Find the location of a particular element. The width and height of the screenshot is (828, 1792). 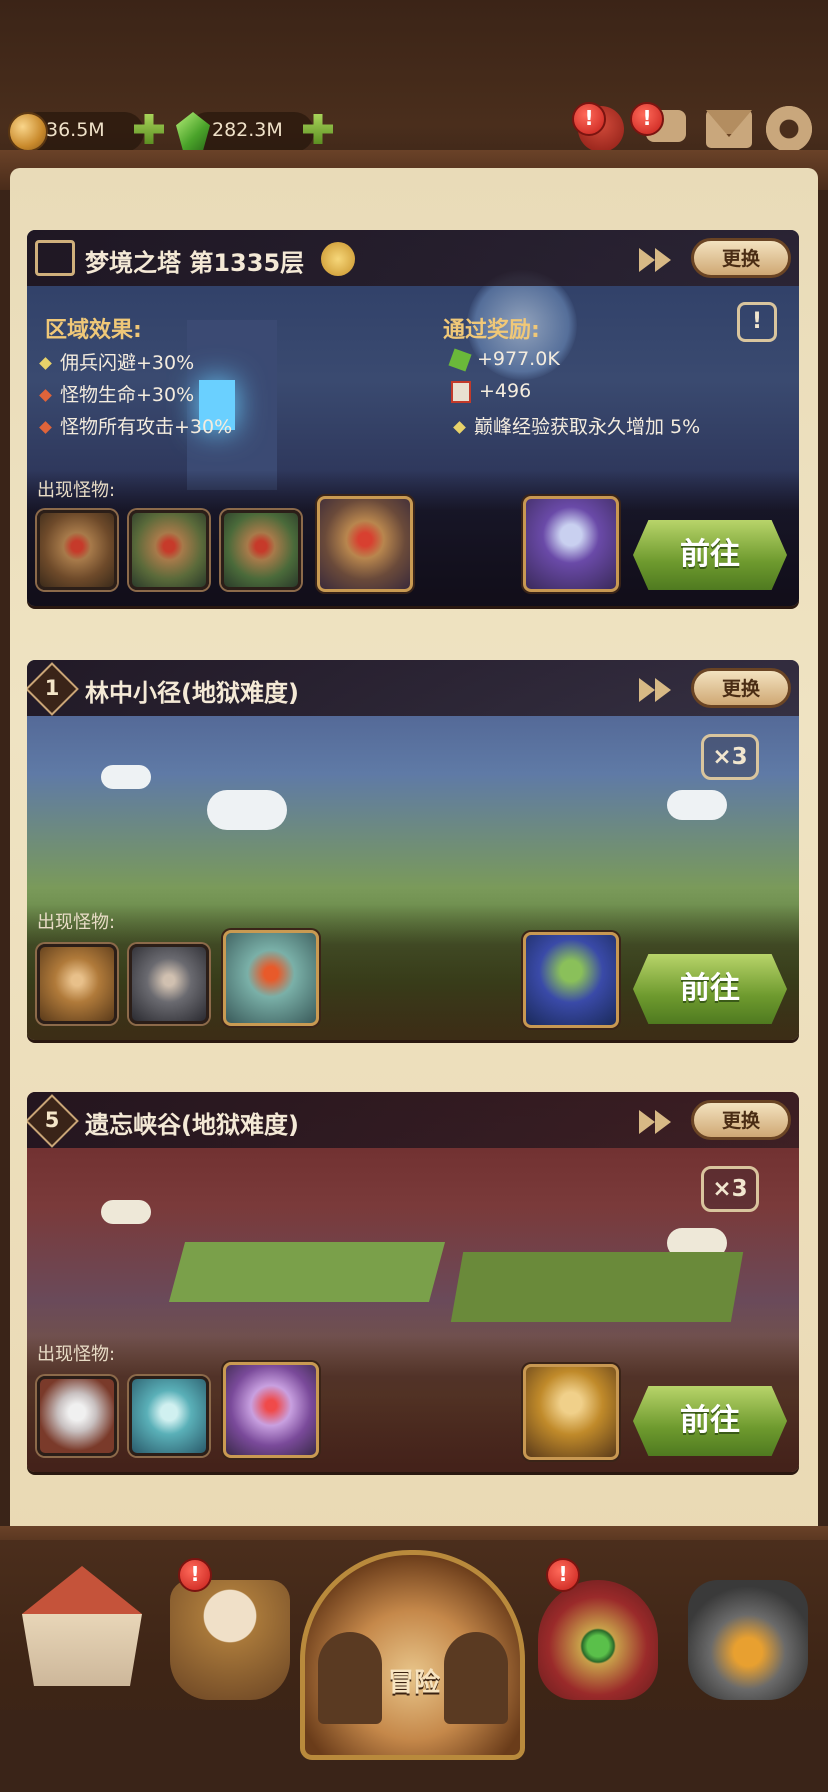

reward-line: 巅峰经验获取永久增加 5% is located at coordinates (576, 425).